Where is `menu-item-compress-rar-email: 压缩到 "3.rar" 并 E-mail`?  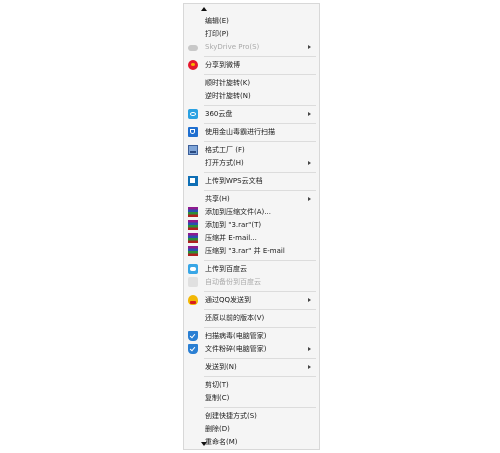
menu-item-compress-rar-email: 压缩到 "3.rar" 并 E-mail is located at coordinates (251, 251).